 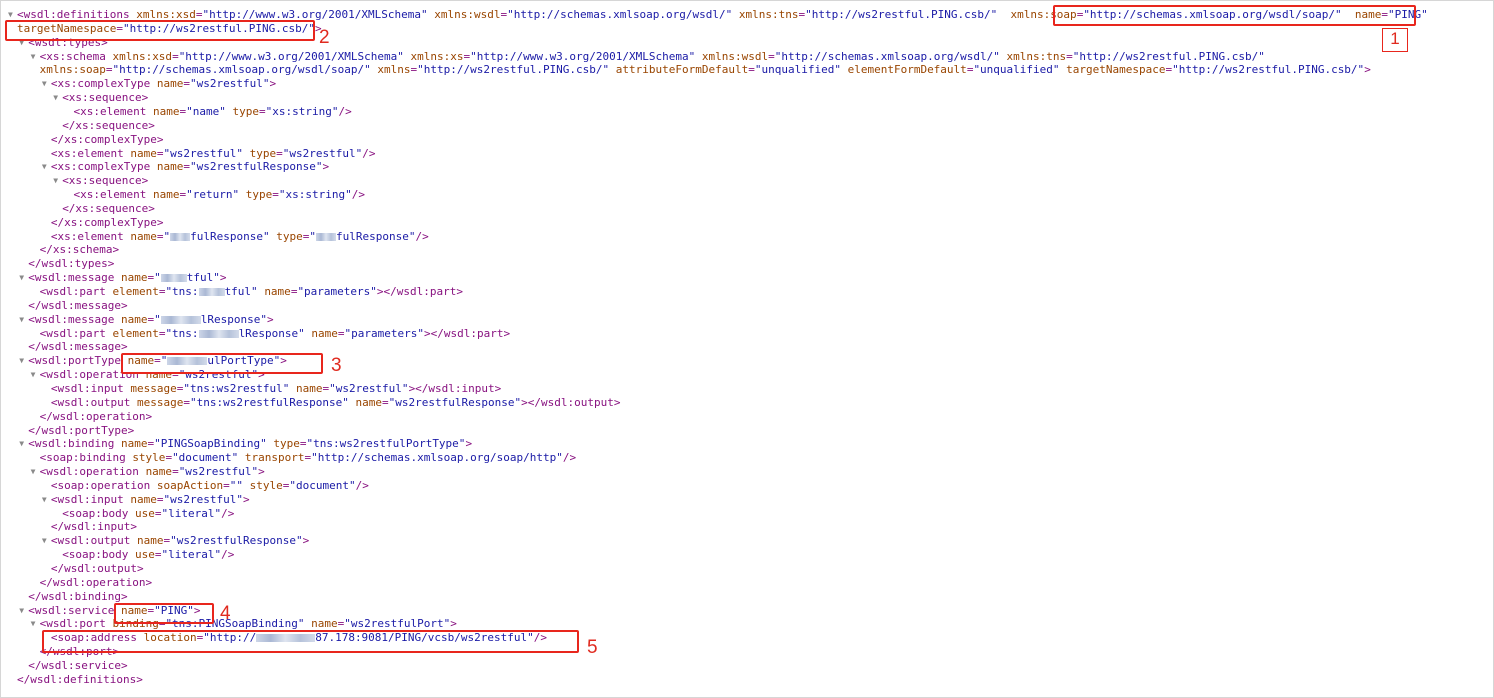 I want to click on attribute-value: "name", so click(x=206, y=111).